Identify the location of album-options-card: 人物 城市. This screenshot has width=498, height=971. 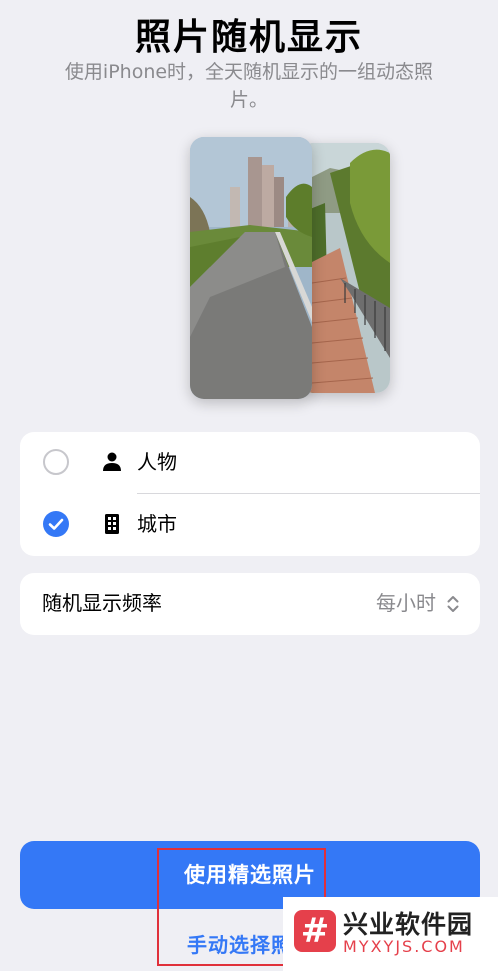
(250, 494).